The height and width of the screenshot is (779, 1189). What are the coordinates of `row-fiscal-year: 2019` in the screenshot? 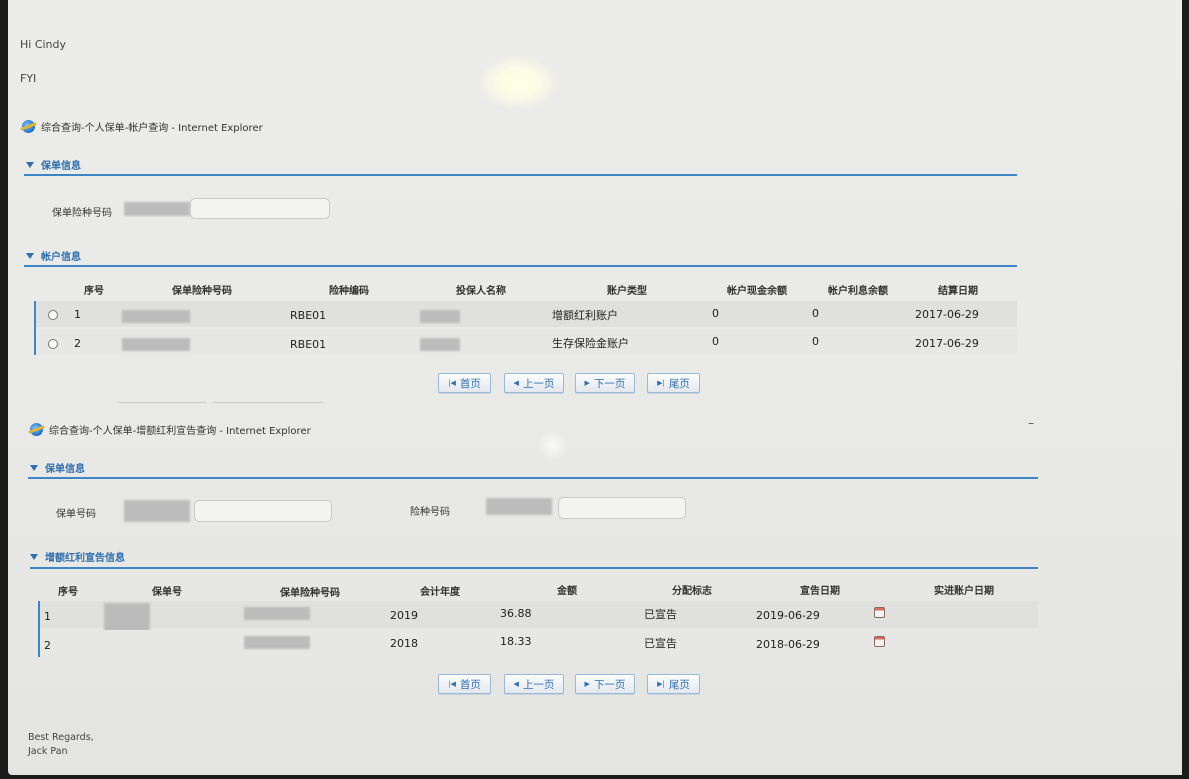 It's located at (404, 615).